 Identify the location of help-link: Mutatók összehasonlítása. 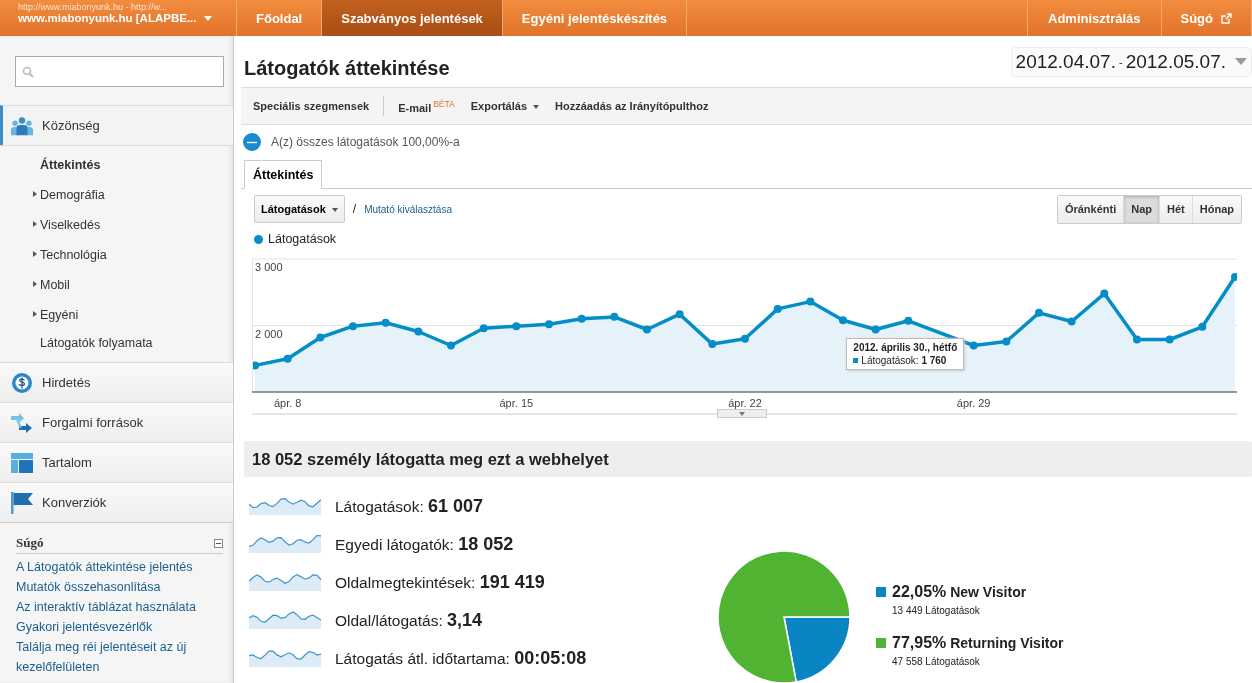
(119, 587).